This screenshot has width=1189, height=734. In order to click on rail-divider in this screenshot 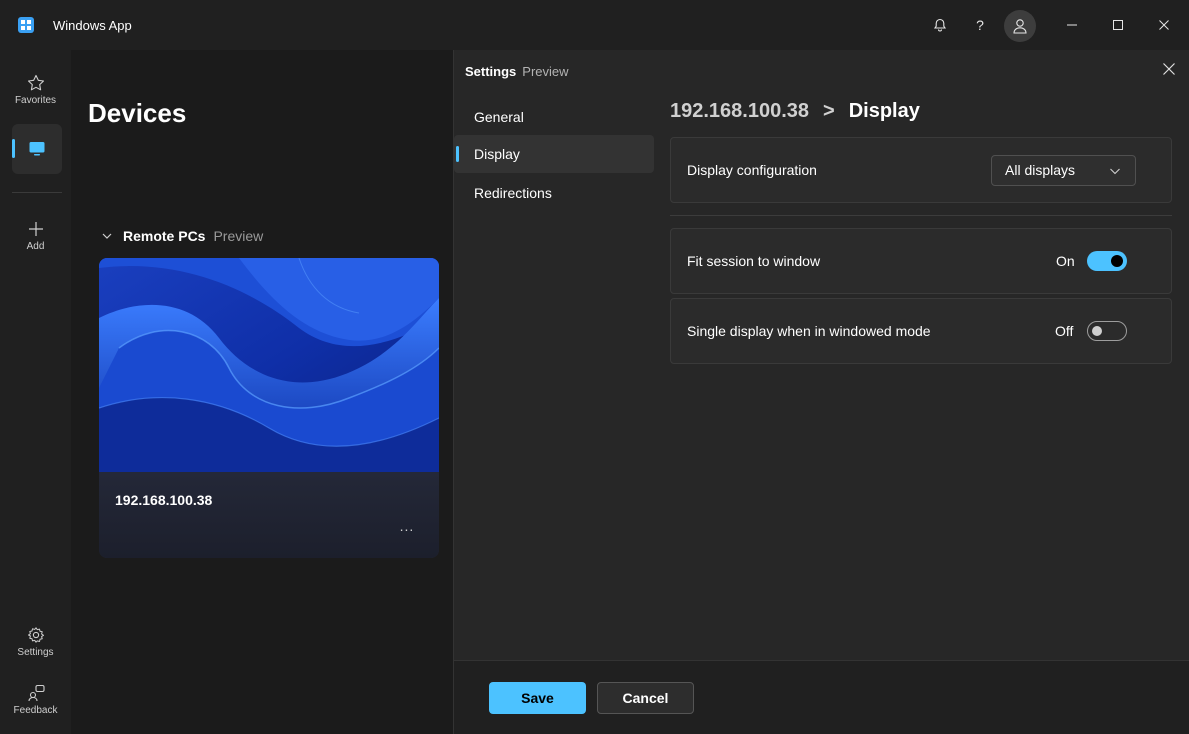, I will do `click(37, 192)`.